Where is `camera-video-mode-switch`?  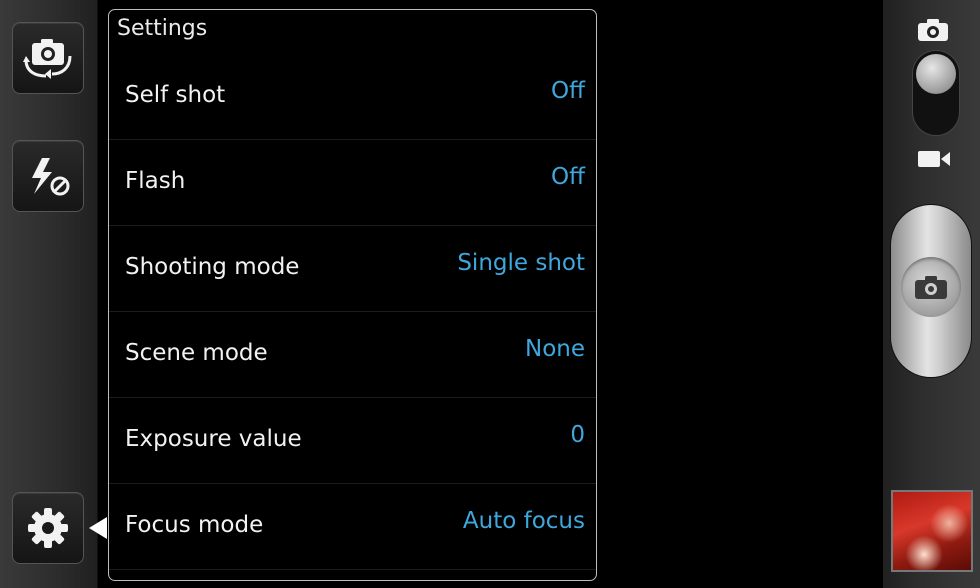
camera-video-mode-switch is located at coordinates (936, 93).